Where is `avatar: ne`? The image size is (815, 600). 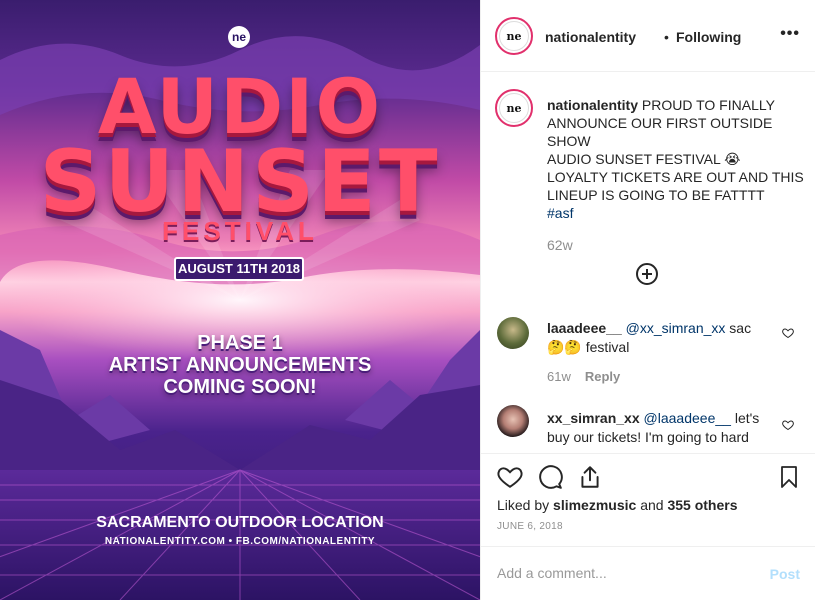
avatar: ne is located at coordinates (514, 36).